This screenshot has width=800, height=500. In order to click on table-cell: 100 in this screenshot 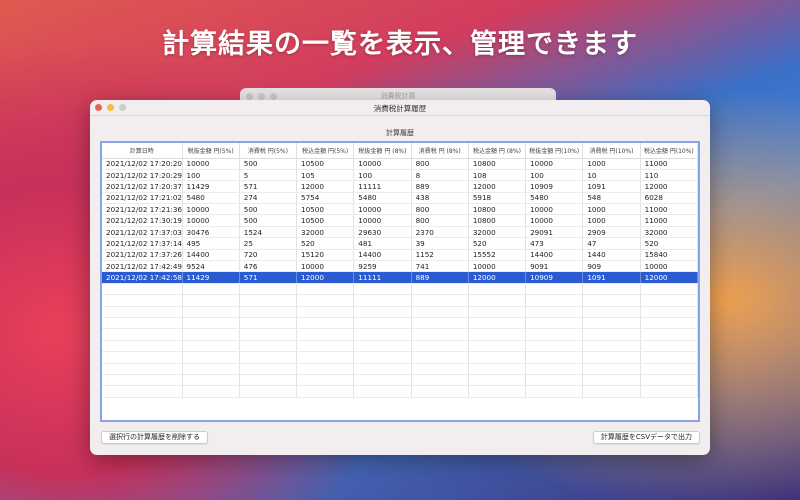, I will do `click(382, 175)`.